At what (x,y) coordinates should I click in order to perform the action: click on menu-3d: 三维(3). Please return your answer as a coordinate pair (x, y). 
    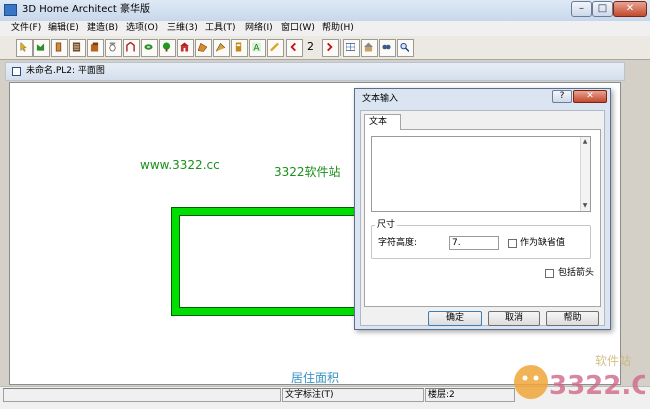
    Looking at the image, I should click on (182, 28).